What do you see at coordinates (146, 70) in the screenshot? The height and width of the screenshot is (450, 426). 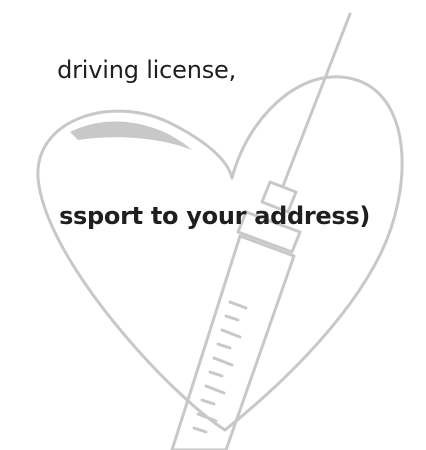 I see `body-text-line-license: driving license,` at bounding box center [146, 70].